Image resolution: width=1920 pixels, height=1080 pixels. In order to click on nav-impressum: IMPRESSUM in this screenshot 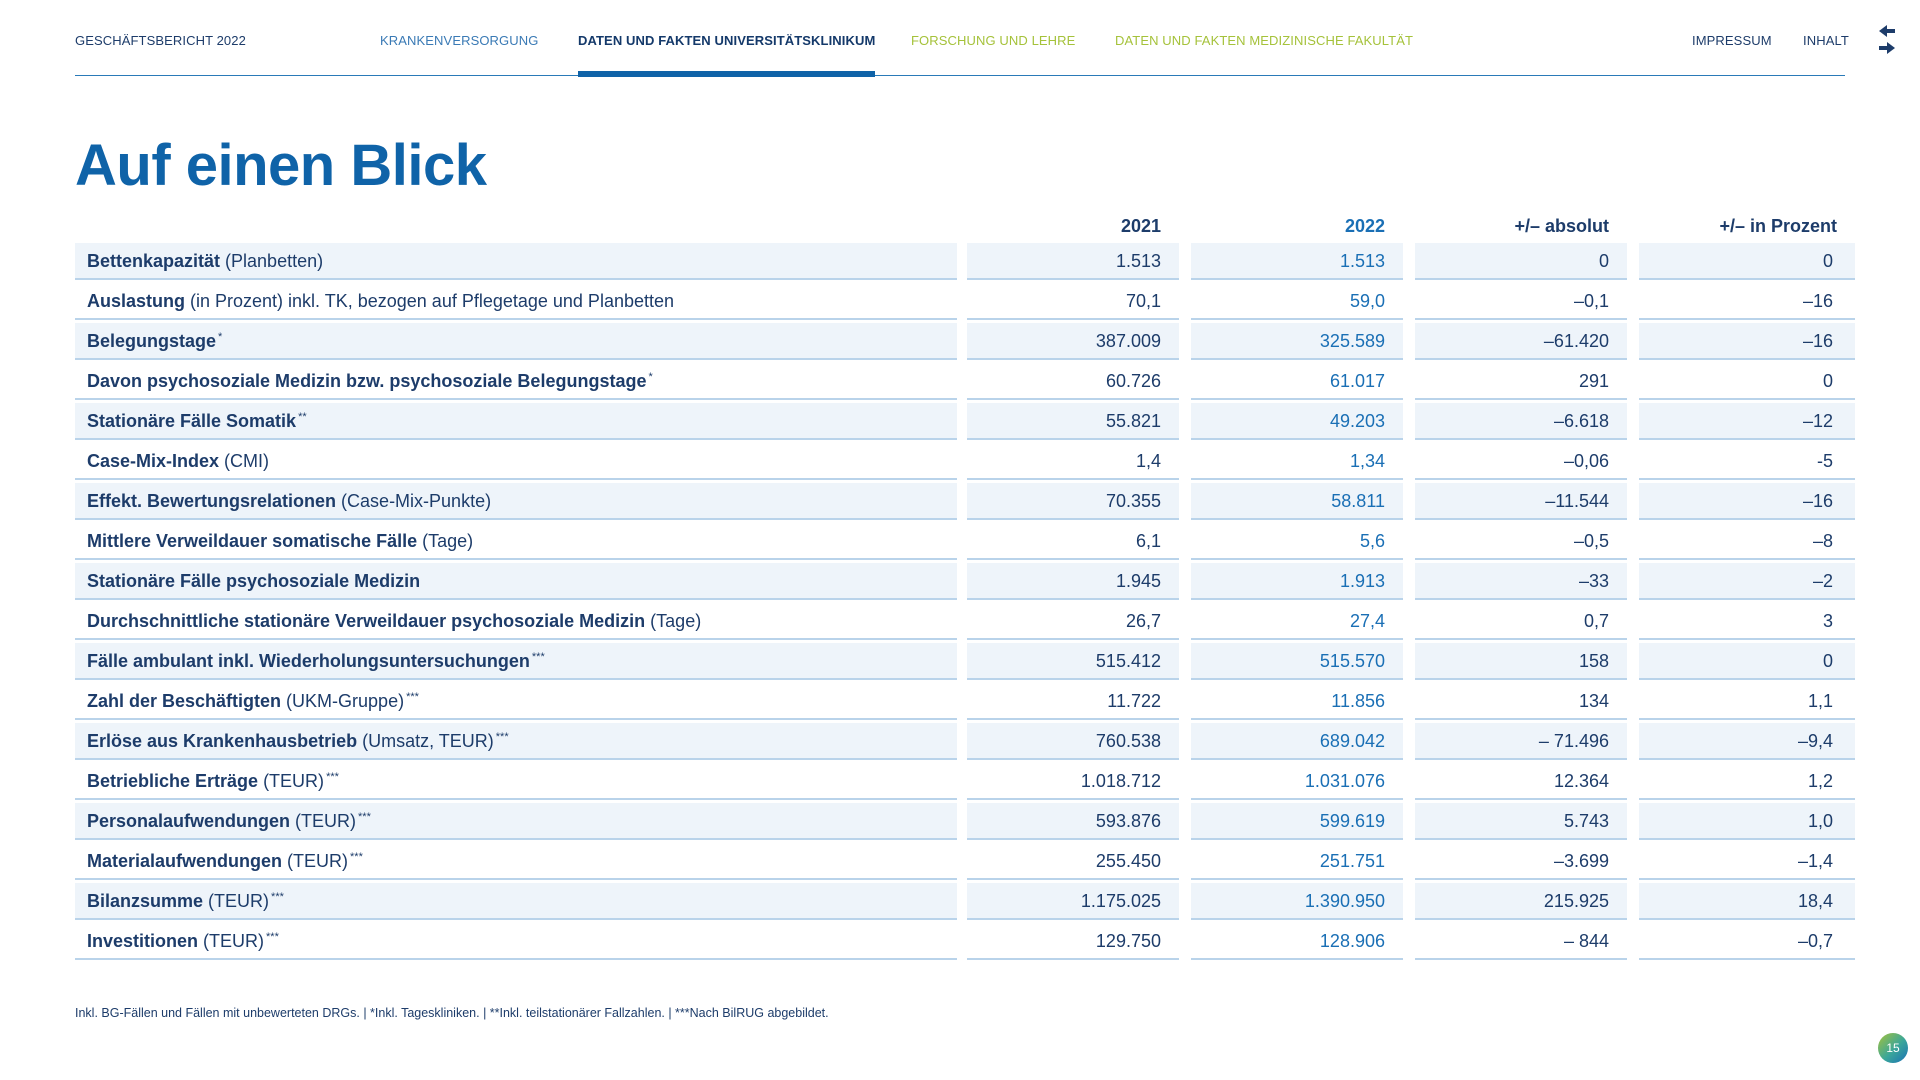, I will do `click(1732, 40)`.